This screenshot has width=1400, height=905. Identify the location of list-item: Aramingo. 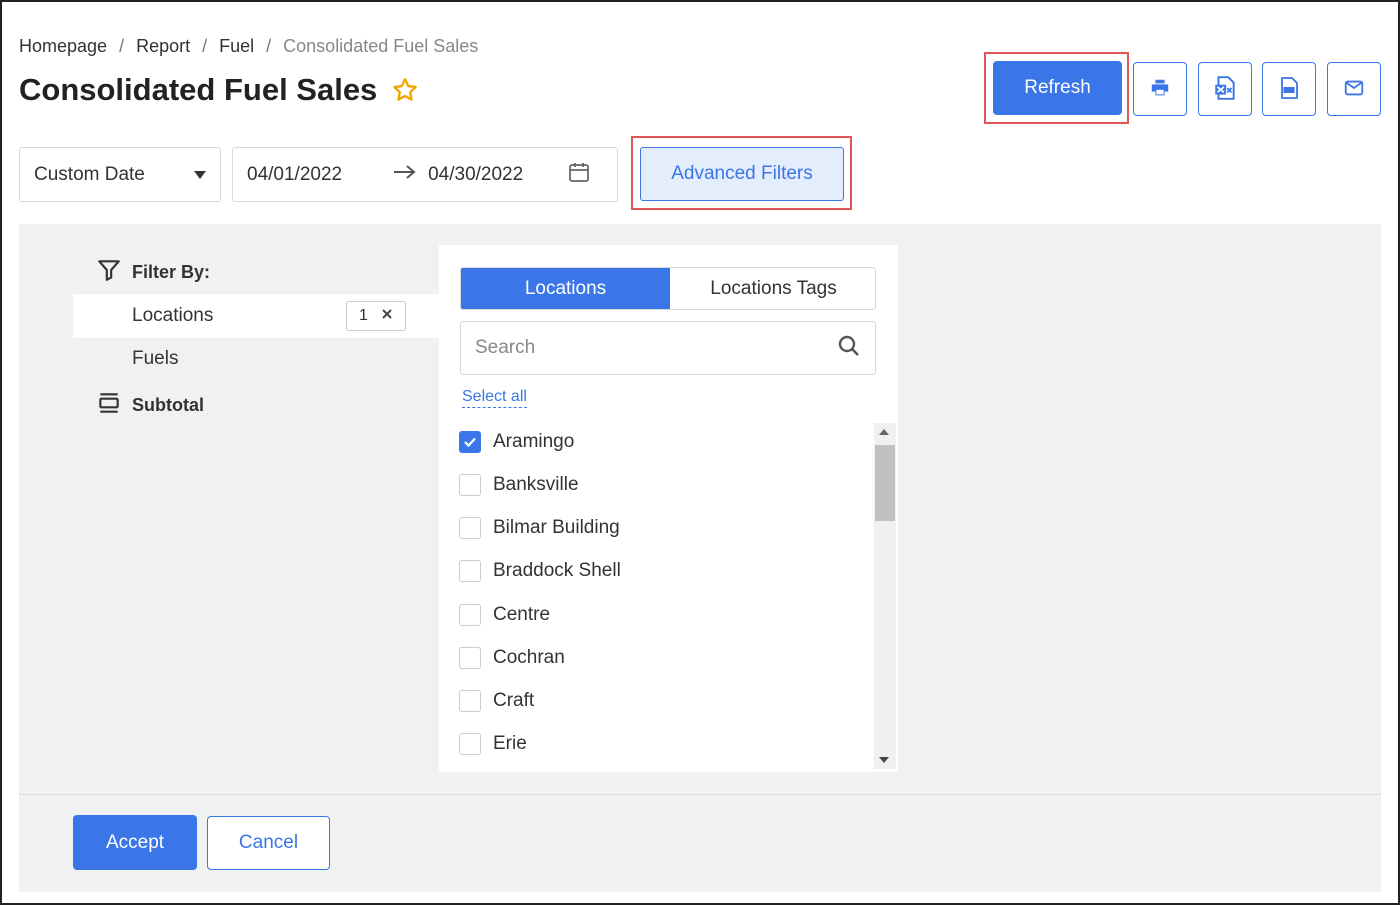
(516, 442).